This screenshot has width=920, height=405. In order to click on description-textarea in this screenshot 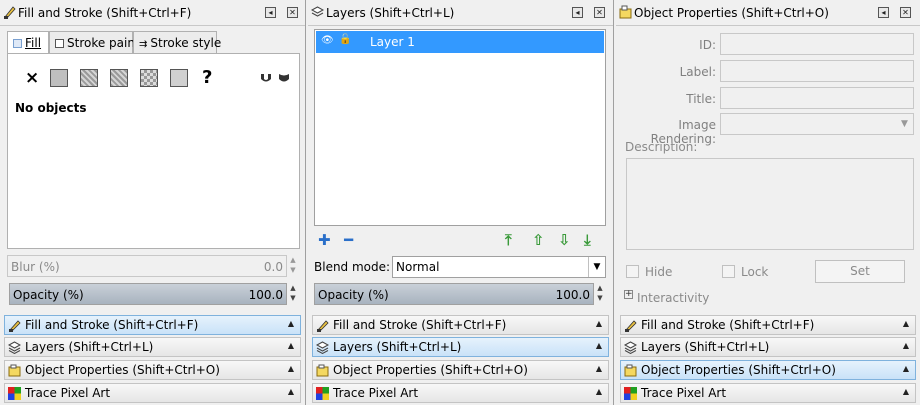, I will do `click(770, 204)`.